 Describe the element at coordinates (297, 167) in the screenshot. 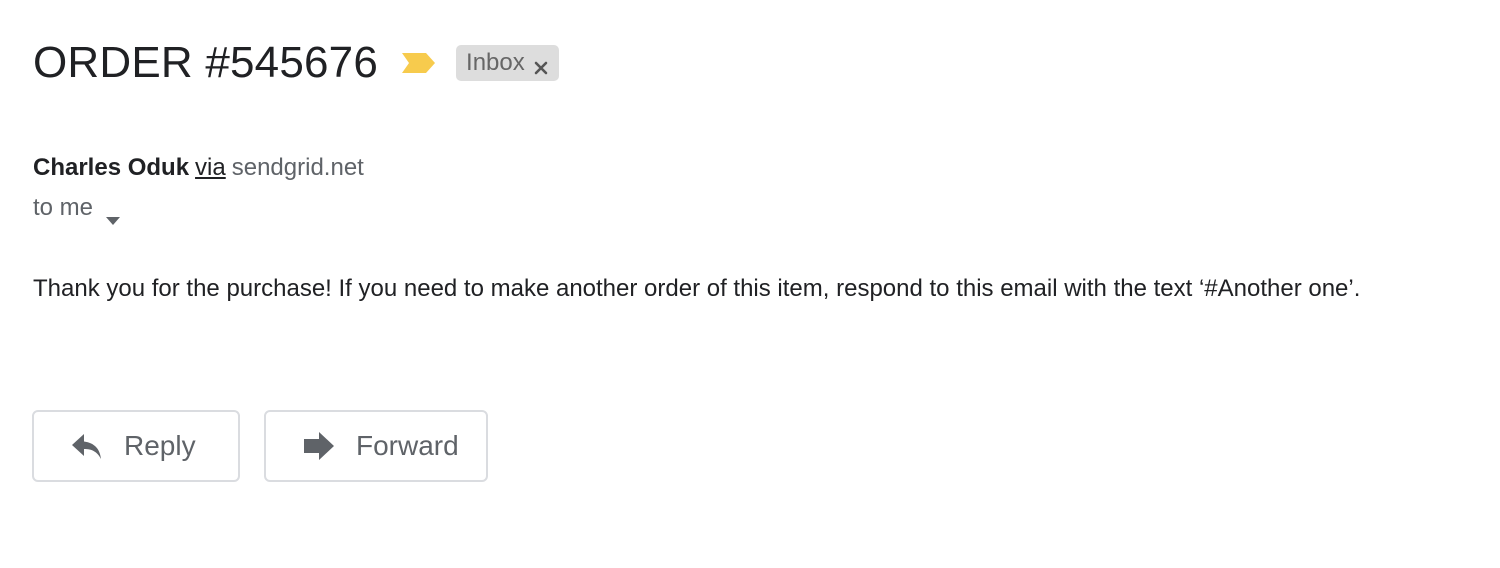

I see `sender-domain: sendgrid.net` at that location.